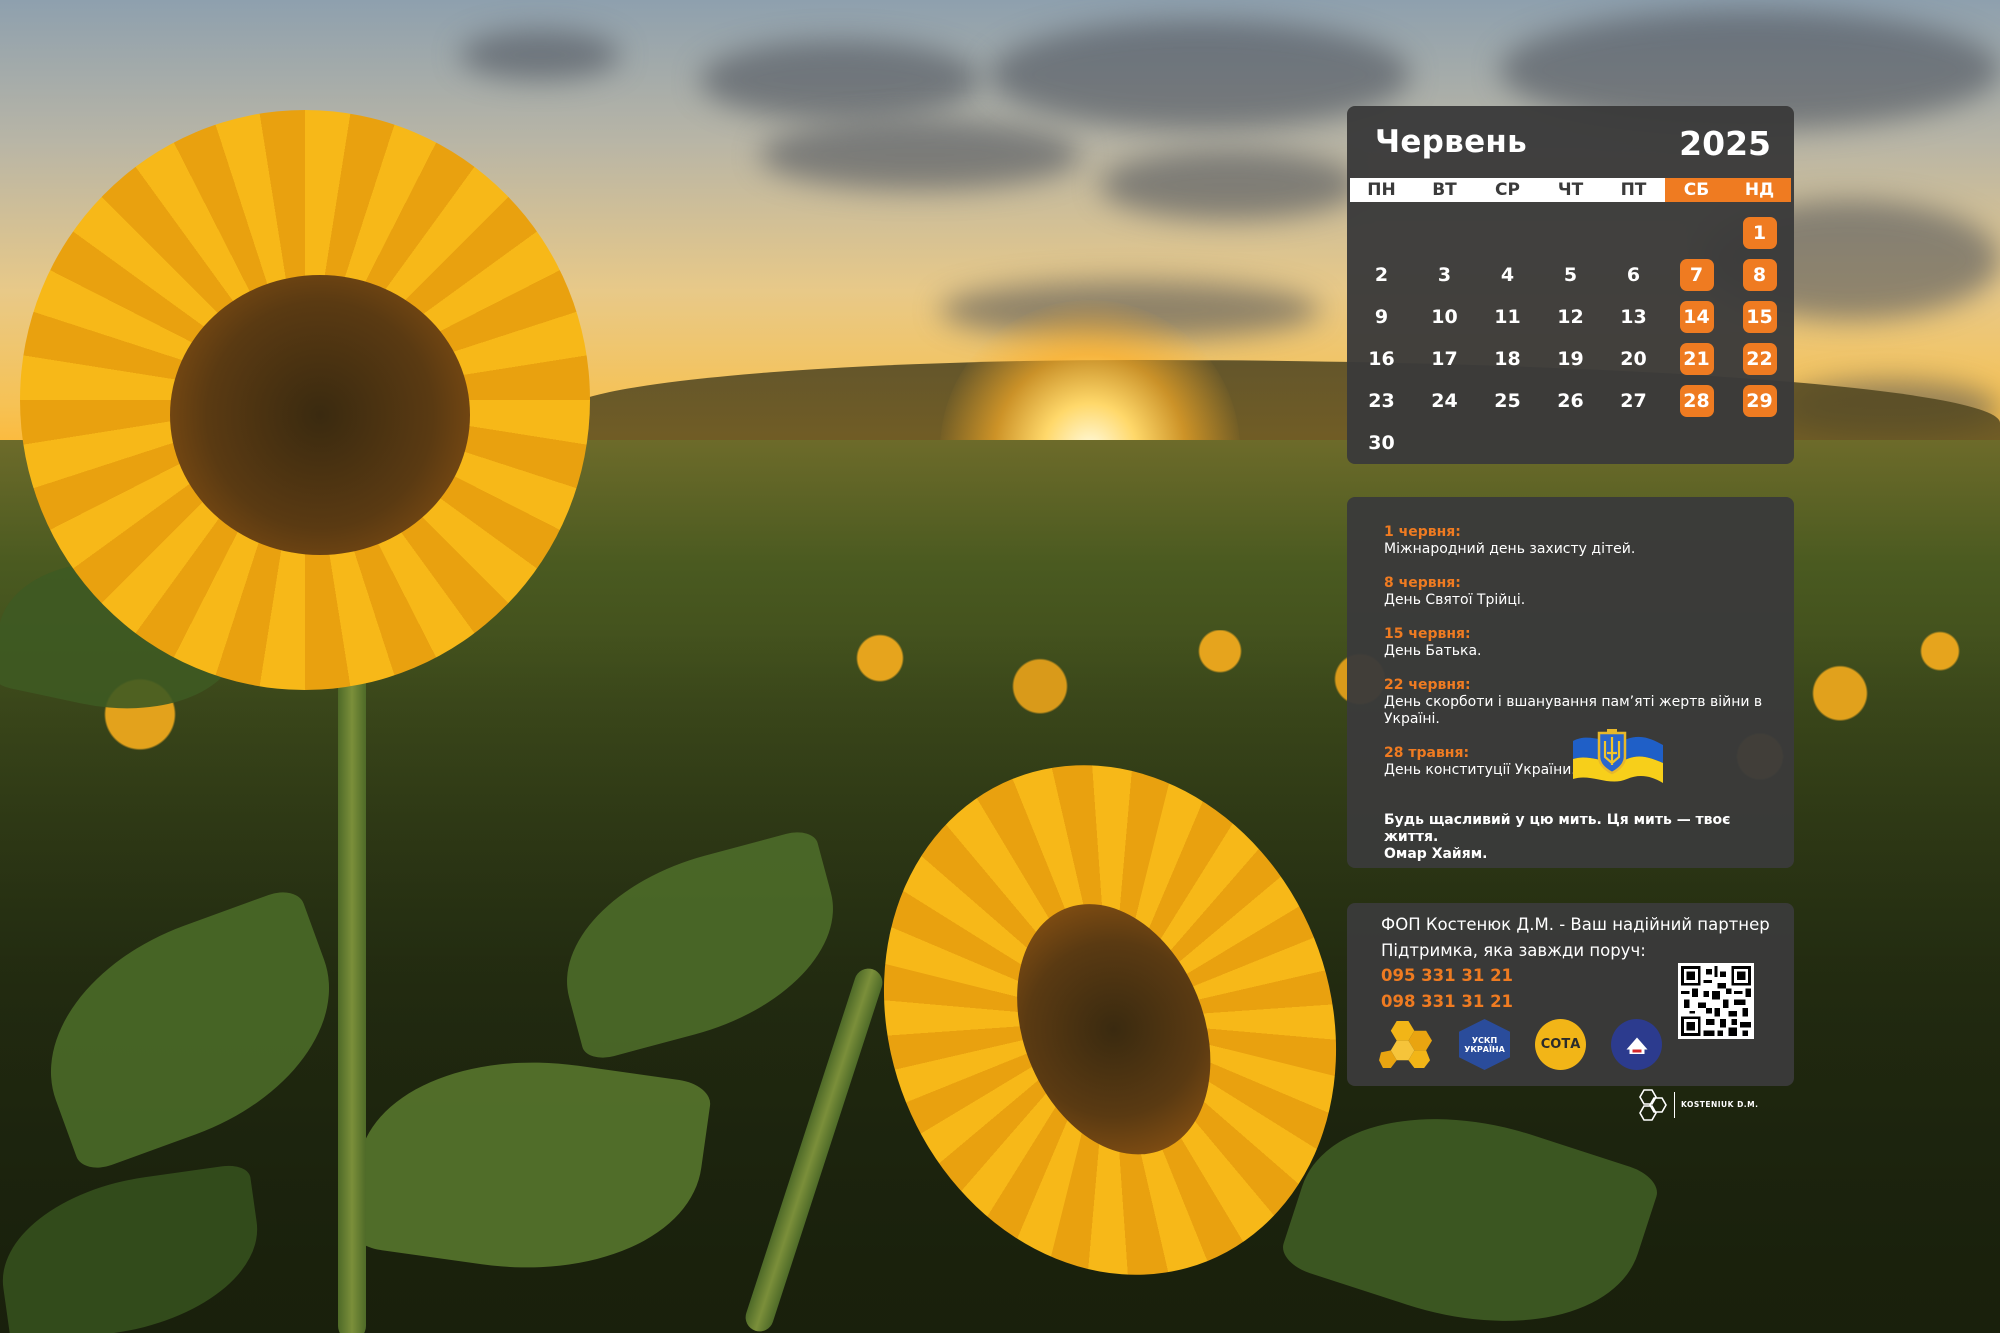 The width and height of the screenshot is (2000, 1333). I want to click on calendar-day: 24, so click(1444, 401).